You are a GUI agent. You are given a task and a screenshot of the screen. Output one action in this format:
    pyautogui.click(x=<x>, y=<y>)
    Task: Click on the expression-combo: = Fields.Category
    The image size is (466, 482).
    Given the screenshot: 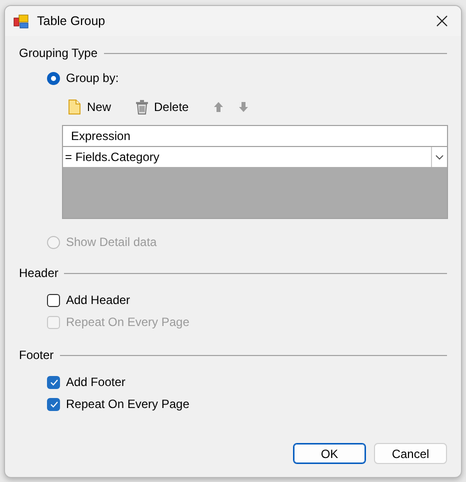 What is the action you would take?
    pyautogui.click(x=255, y=157)
    